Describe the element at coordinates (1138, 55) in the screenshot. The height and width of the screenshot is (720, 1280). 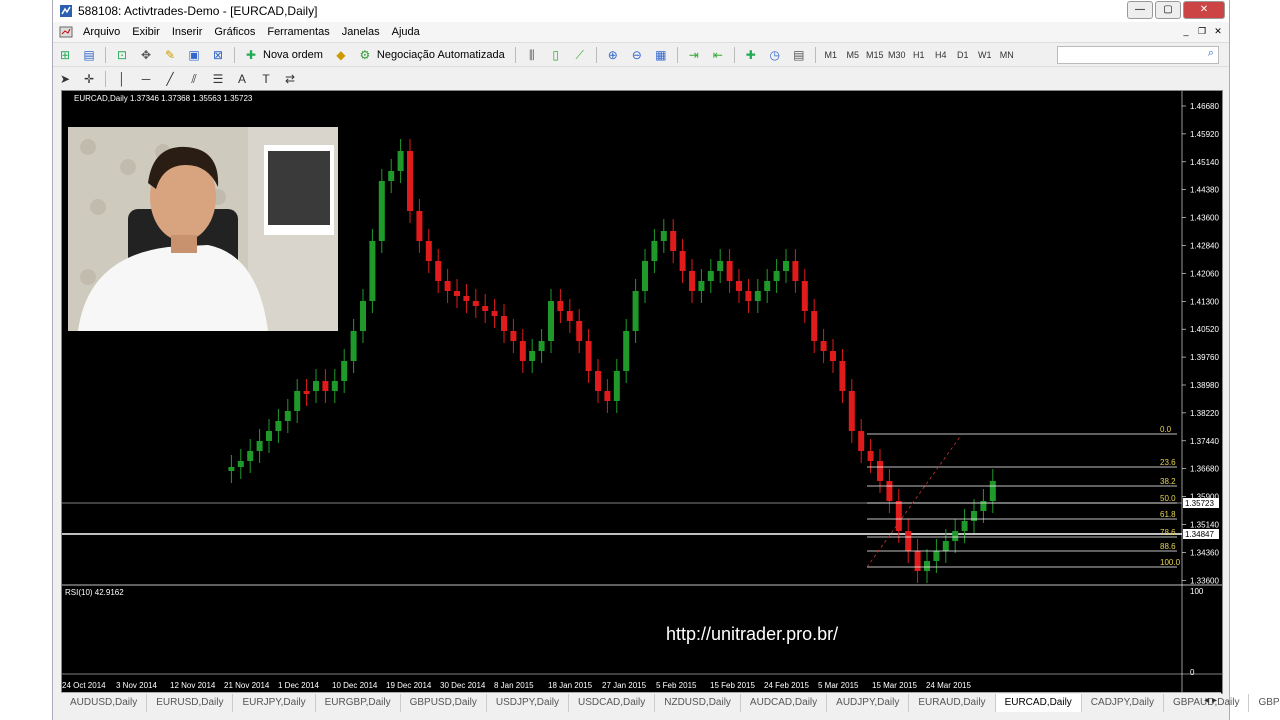
I see `search-input: ⌕` at that location.